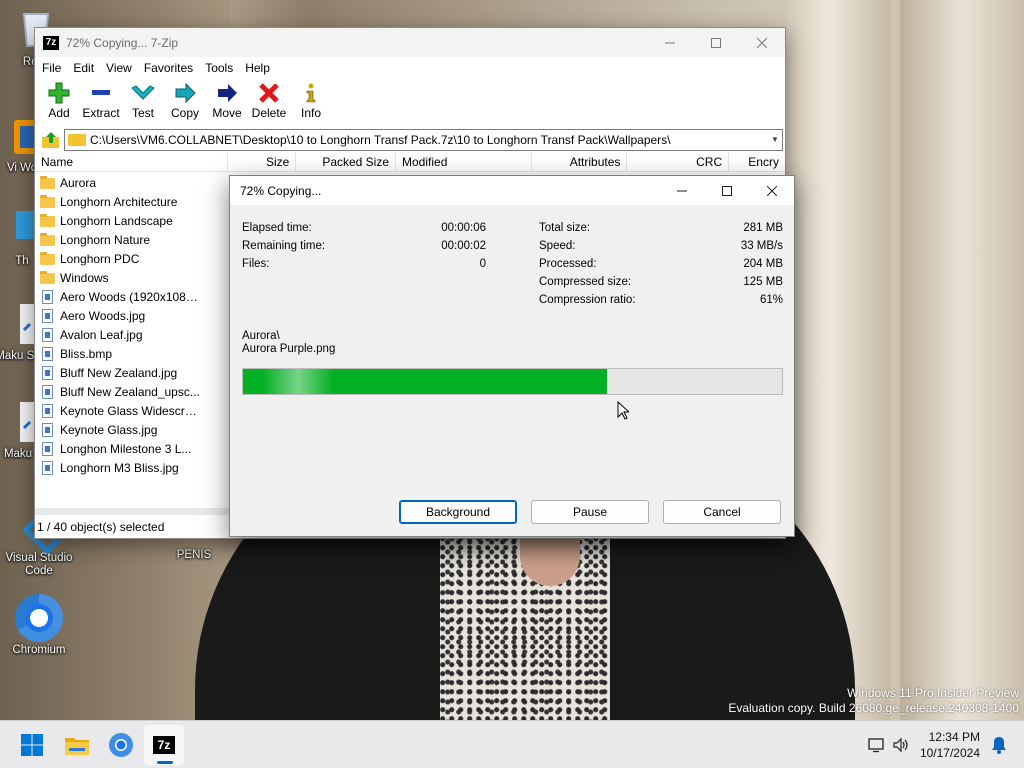  I want to click on stat-row: Processed: 204 MB, so click(661, 264).